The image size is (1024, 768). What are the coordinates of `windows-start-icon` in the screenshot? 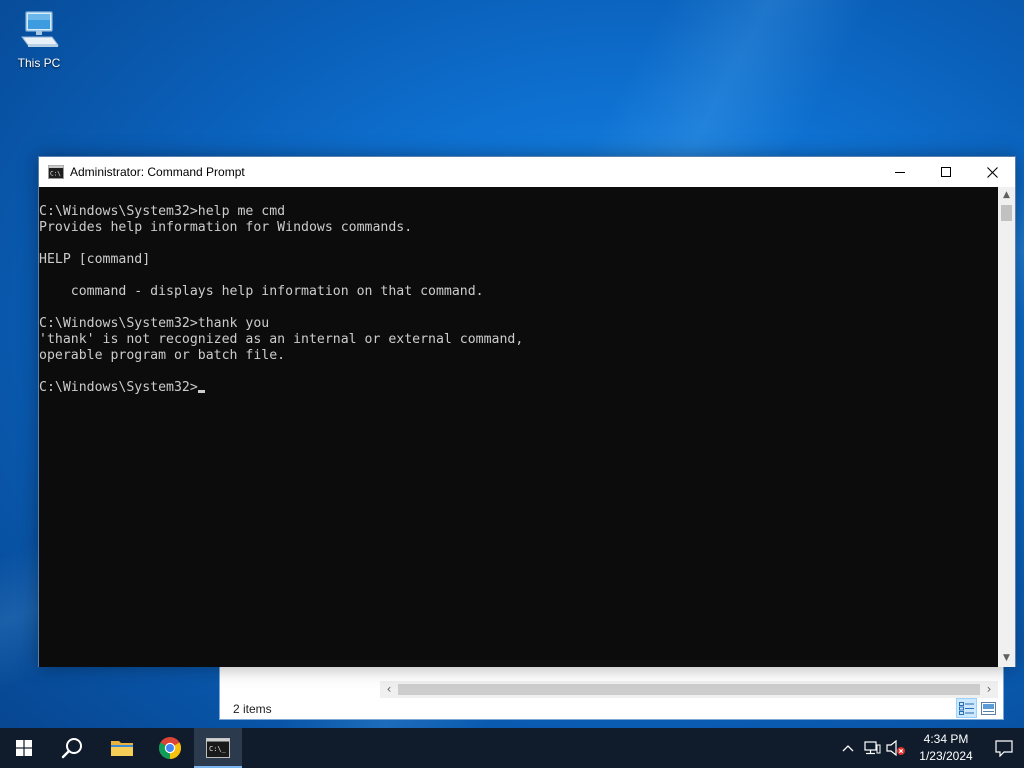 It's located at (24, 748).